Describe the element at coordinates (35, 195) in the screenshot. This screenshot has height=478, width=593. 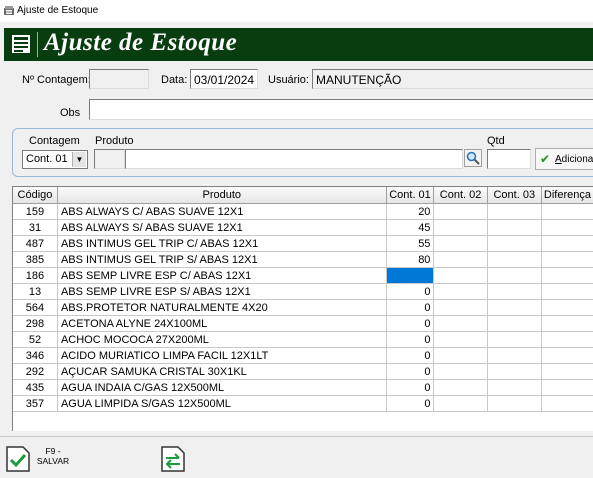
I see `column-header-code: Código` at that location.